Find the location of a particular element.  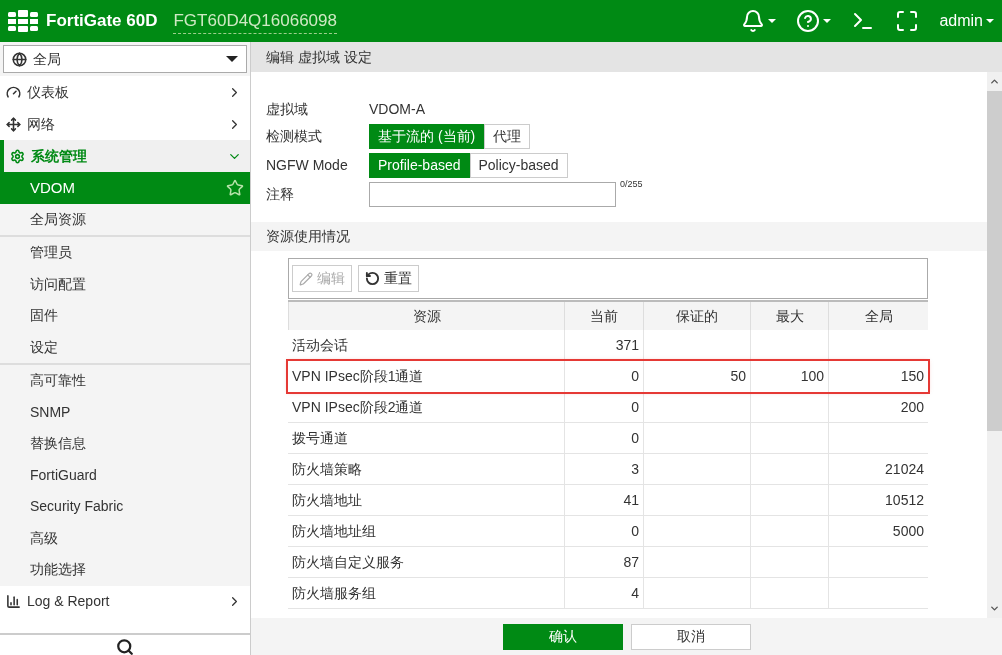

nav-subitem: 高可靠性 is located at coordinates (125, 381).